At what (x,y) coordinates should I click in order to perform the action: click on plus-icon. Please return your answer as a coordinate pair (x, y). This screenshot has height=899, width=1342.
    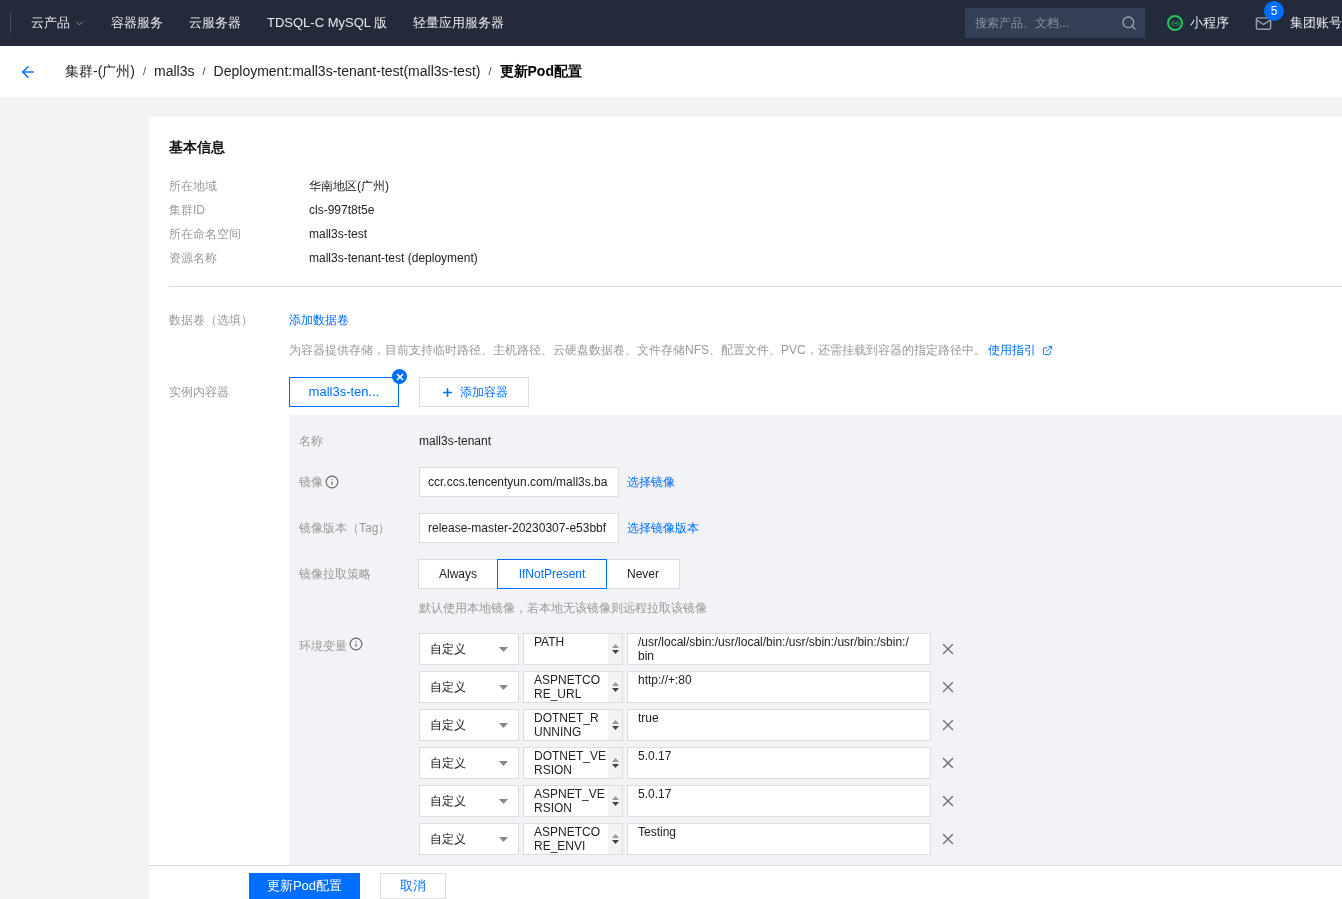
    Looking at the image, I should click on (447, 392).